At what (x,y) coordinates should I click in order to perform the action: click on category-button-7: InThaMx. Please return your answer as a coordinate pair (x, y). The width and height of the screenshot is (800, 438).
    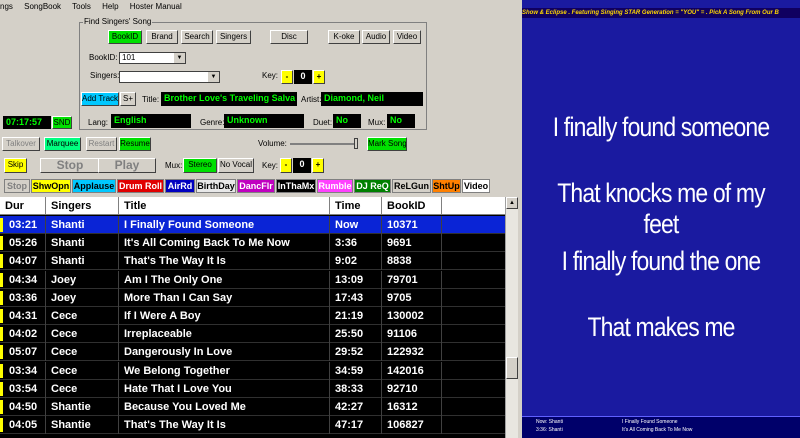
    Looking at the image, I should click on (296, 186).